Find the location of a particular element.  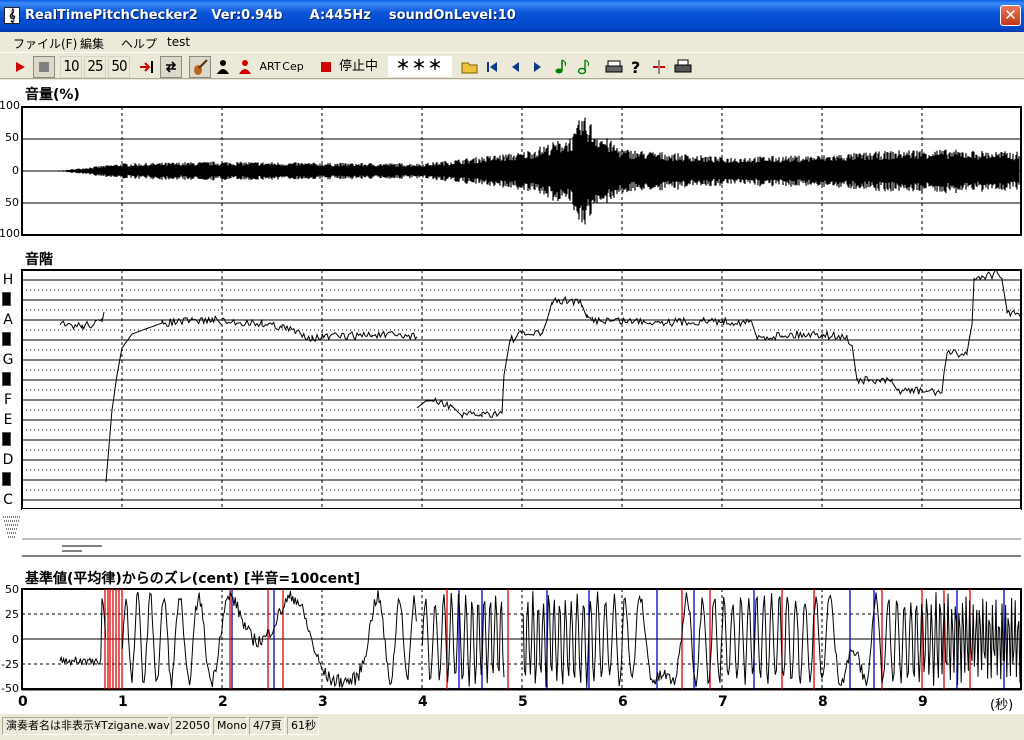

play-button is located at coordinates (20, 67).